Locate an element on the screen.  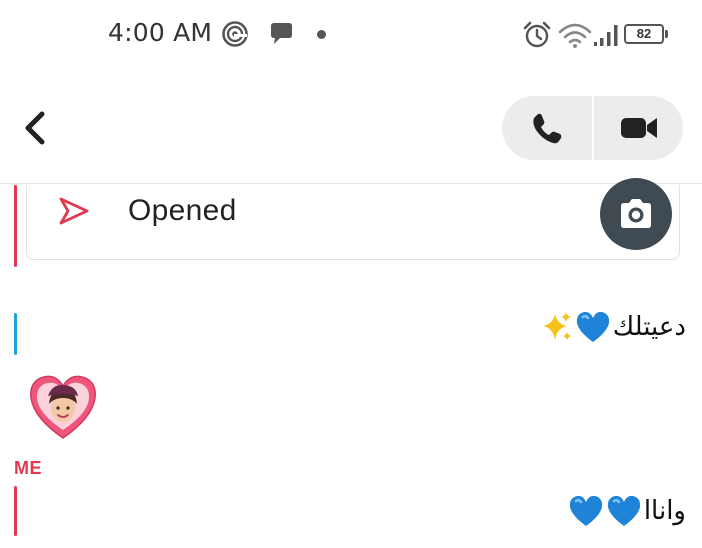
video-call-button is located at coordinates (638, 128).